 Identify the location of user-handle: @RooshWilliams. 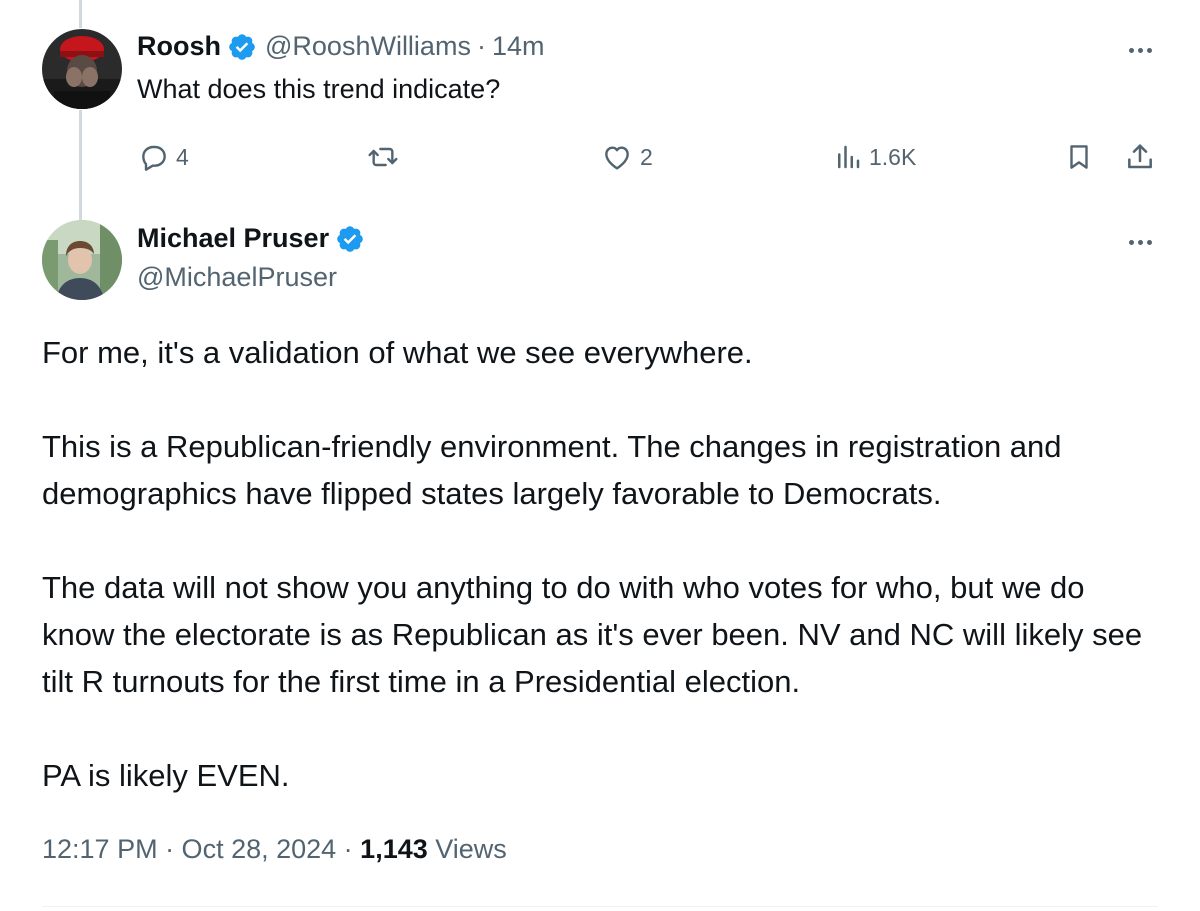
(368, 46).